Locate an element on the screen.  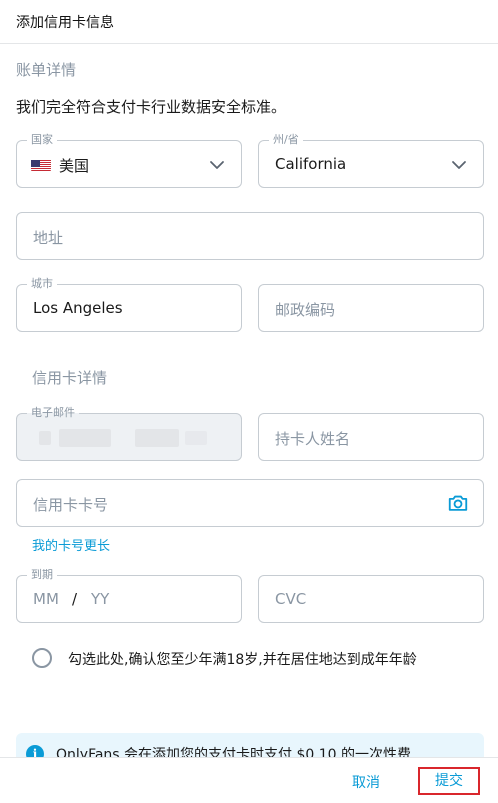
city-label: 城市 is located at coordinates (42, 284).